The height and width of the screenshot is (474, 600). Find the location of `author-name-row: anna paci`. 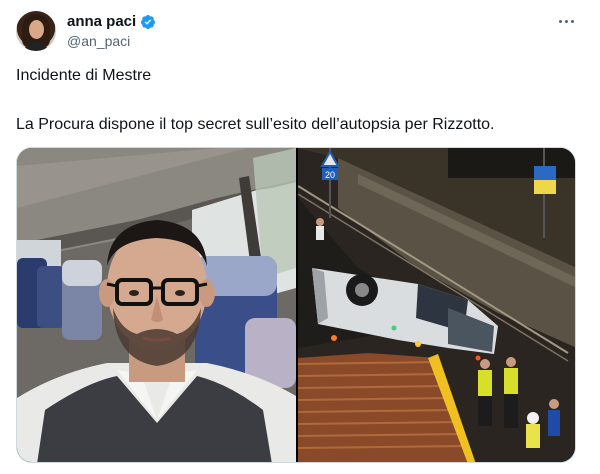

author-name-row: anna paci is located at coordinates (111, 22).